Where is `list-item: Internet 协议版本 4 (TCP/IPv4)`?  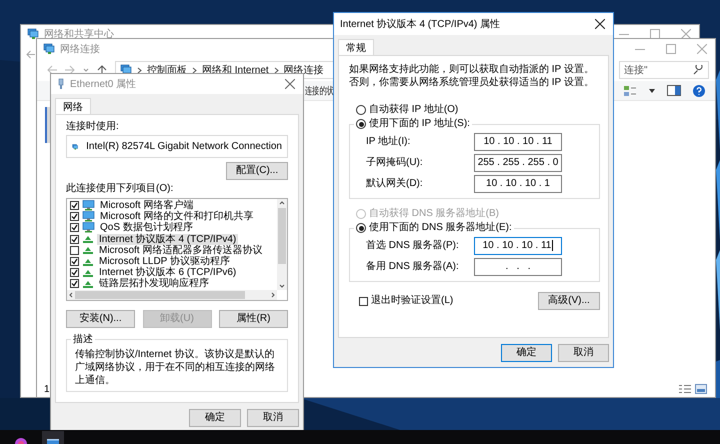
list-item: Internet 协议版本 4 (TCP/IPv4) is located at coordinates (167, 239).